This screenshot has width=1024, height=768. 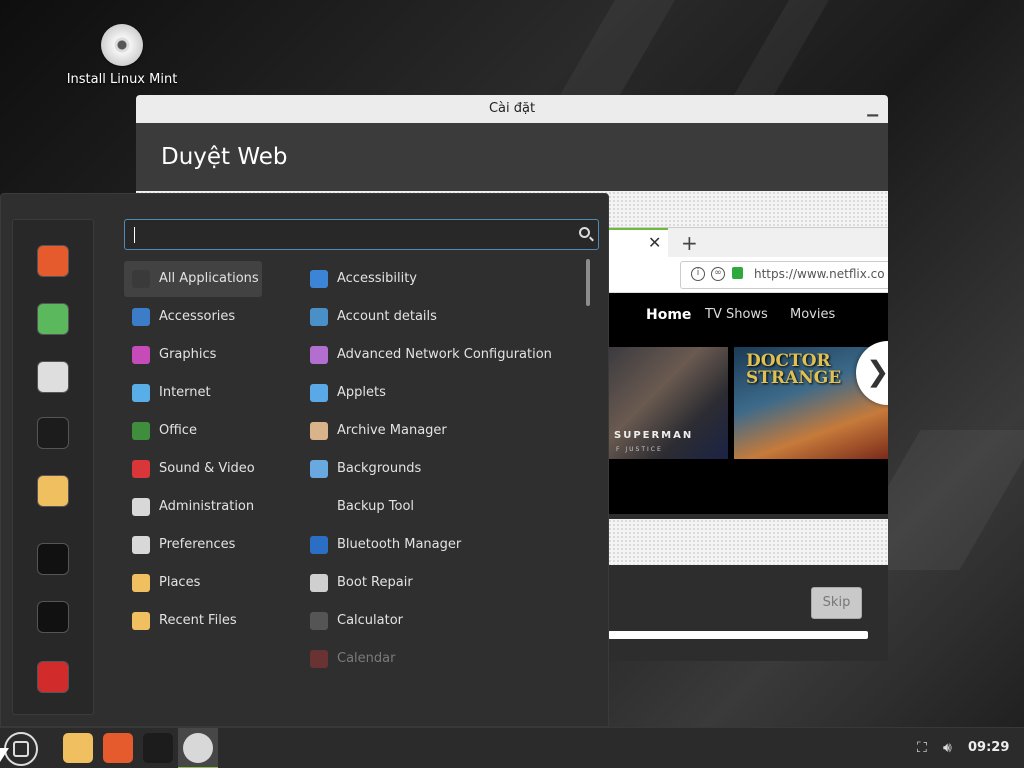 What do you see at coordinates (134, 235) in the screenshot?
I see `text-caret` at bounding box center [134, 235].